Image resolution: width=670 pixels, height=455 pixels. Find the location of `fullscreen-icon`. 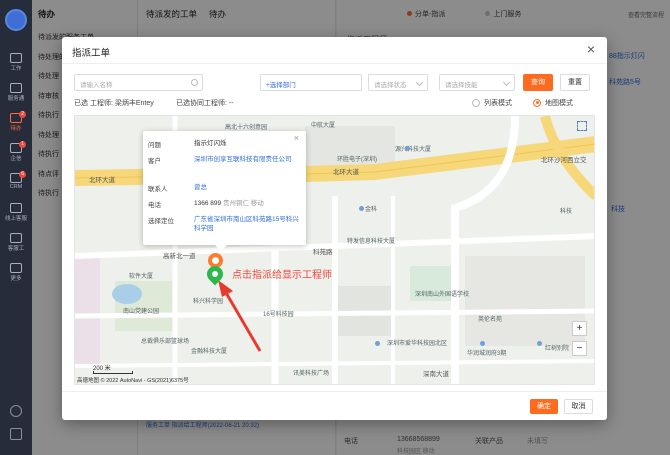

fullscreen-icon is located at coordinates (582, 126).